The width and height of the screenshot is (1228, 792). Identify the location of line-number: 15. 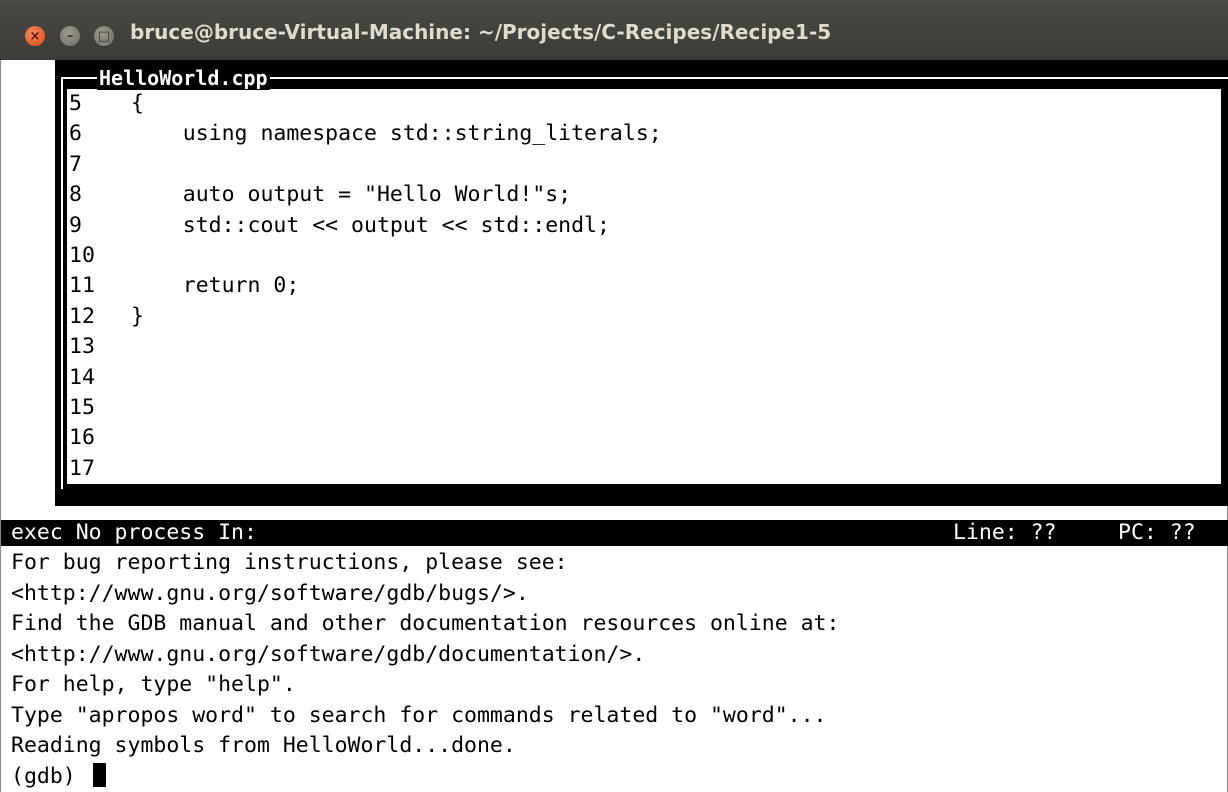
(82, 407).